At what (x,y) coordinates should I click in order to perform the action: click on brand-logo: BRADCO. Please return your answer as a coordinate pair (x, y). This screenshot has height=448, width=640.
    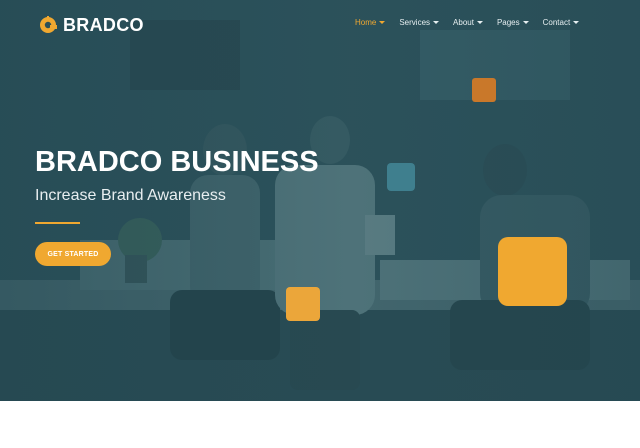
    Looking at the image, I should click on (91, 25).